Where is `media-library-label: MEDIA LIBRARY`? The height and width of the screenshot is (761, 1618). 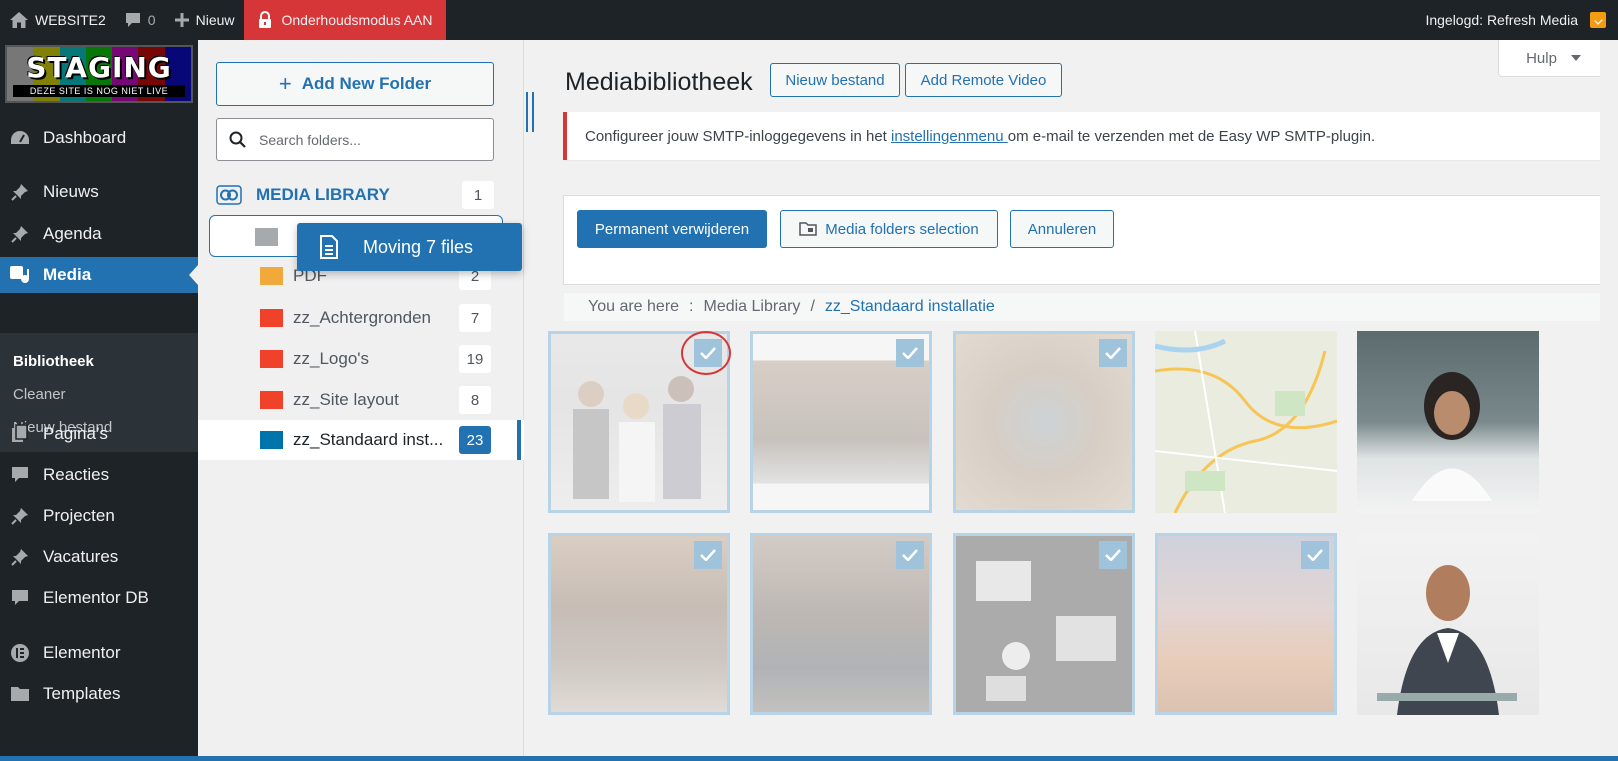
media-library-label: MEDIA LIBRARY is located at coordinates (323, 194).